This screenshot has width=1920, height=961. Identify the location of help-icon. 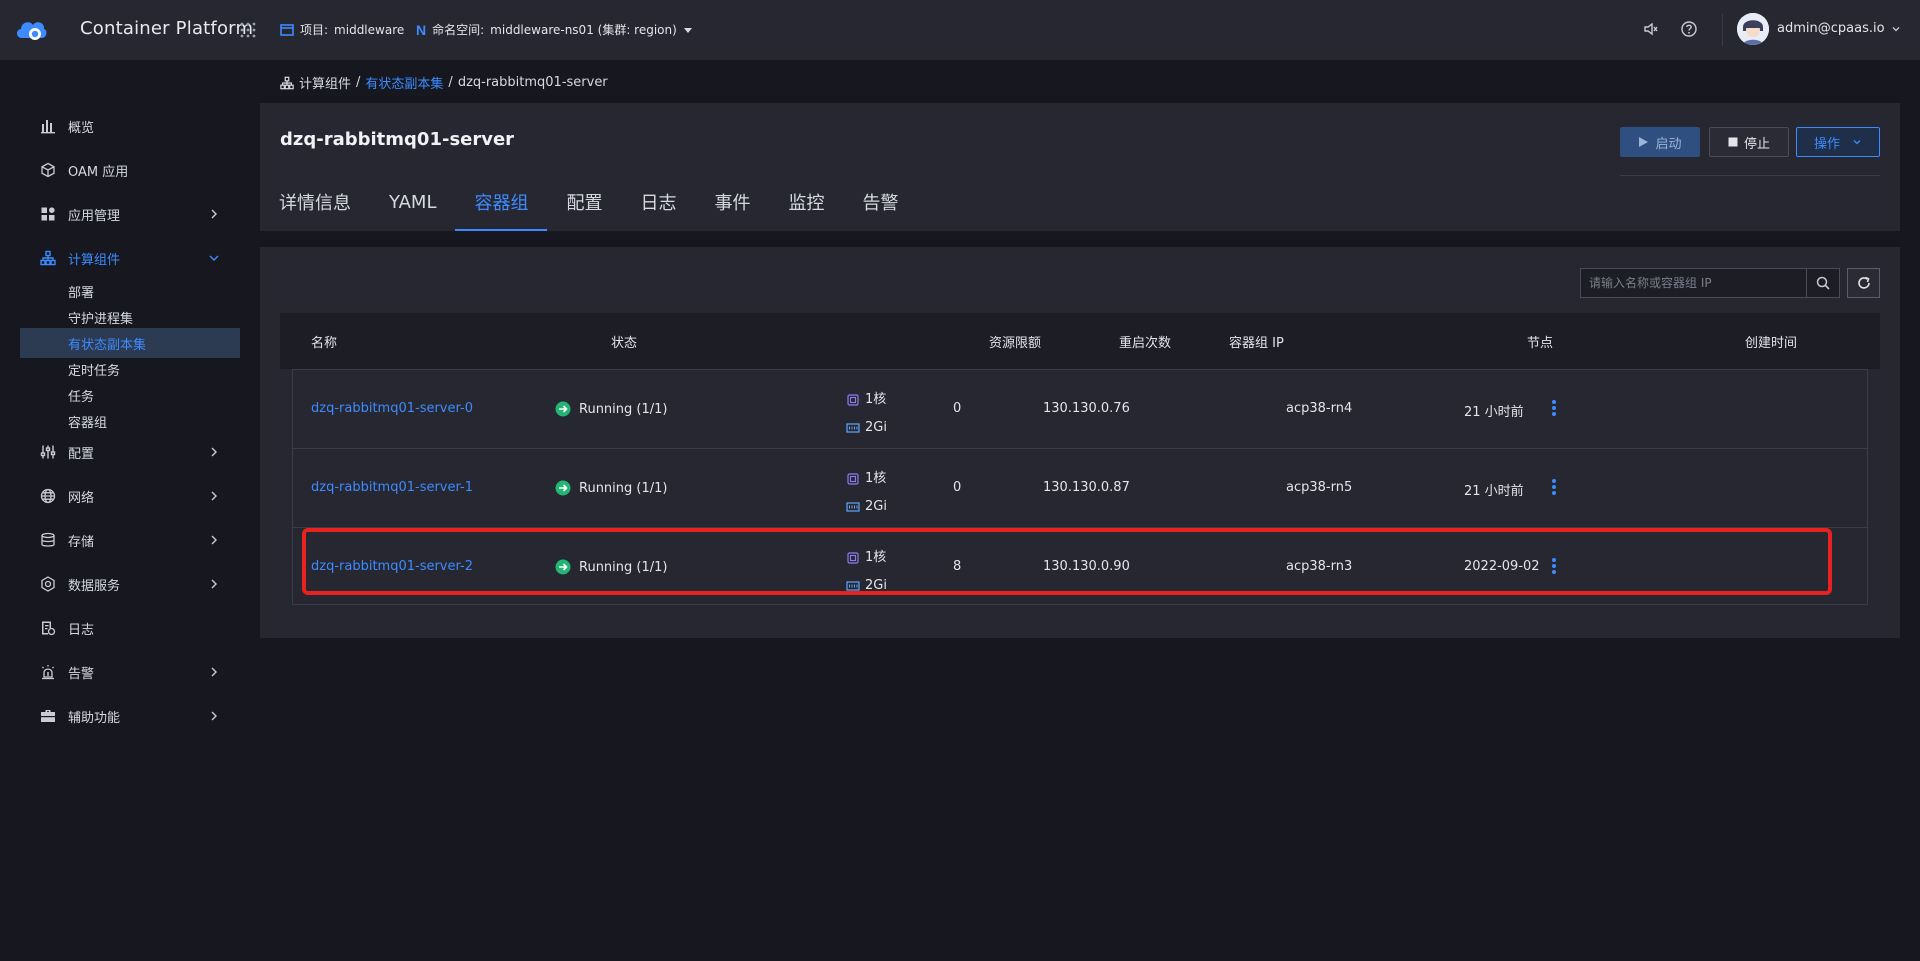
(1689, 29).